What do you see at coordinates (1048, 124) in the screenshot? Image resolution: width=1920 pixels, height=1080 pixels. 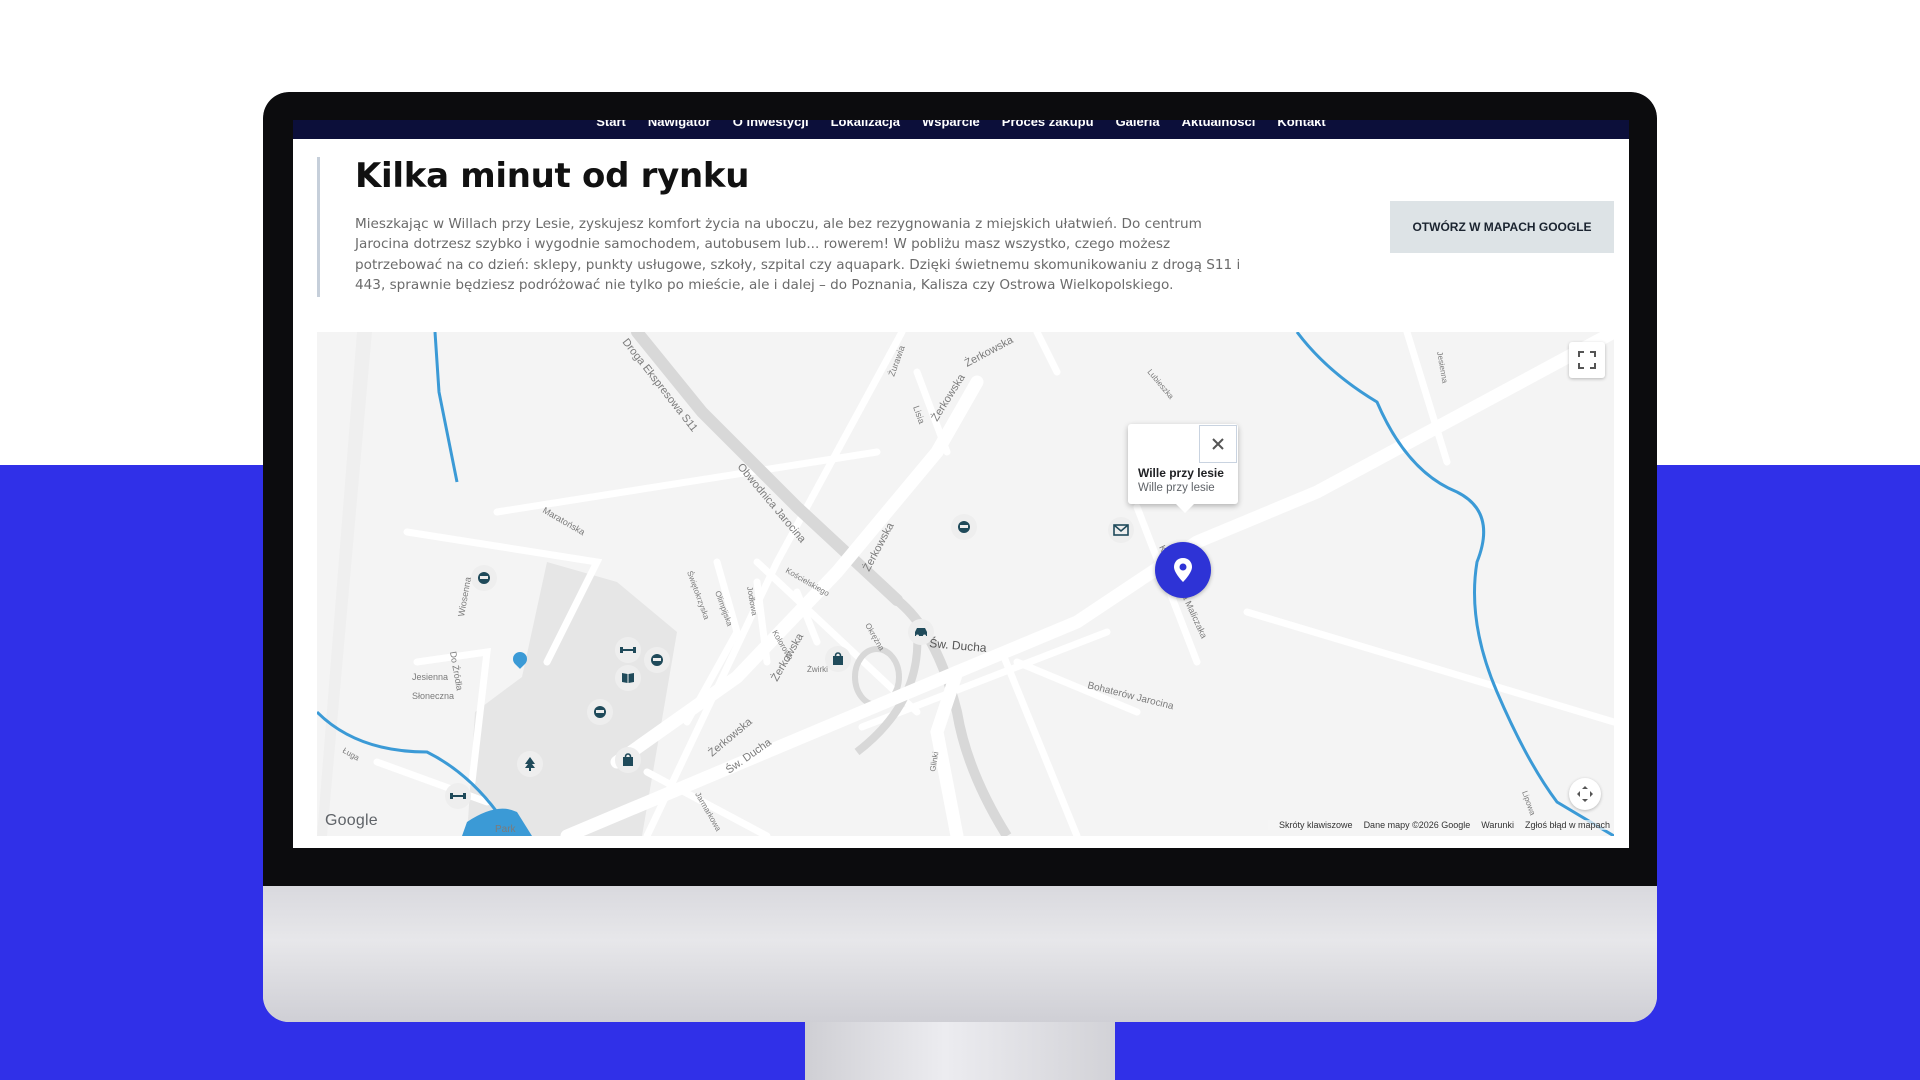 I see `nav-item-proces-zakupu: Proces zakupu` at bounding box center [1048, 124].